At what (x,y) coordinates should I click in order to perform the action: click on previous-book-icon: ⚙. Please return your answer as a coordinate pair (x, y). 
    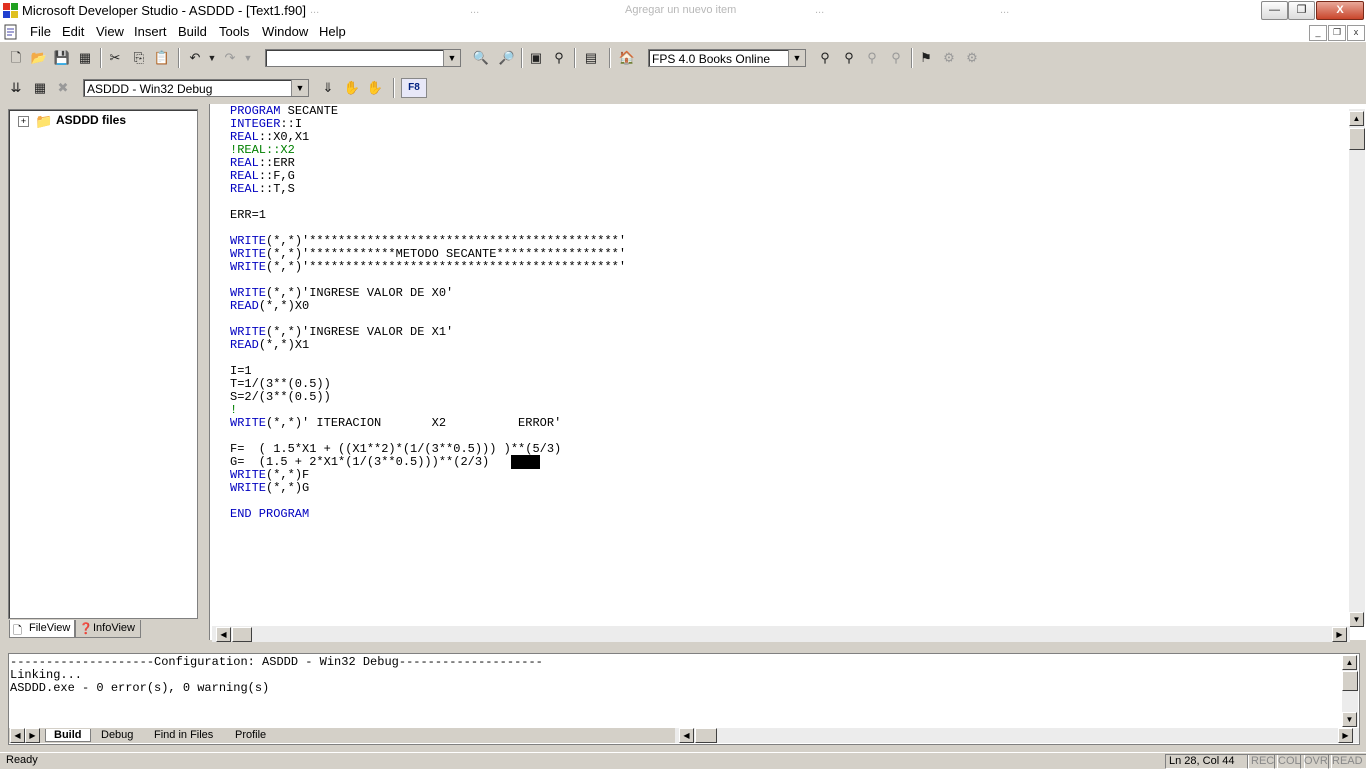
    Looking at the image, I should click on (949, 58).